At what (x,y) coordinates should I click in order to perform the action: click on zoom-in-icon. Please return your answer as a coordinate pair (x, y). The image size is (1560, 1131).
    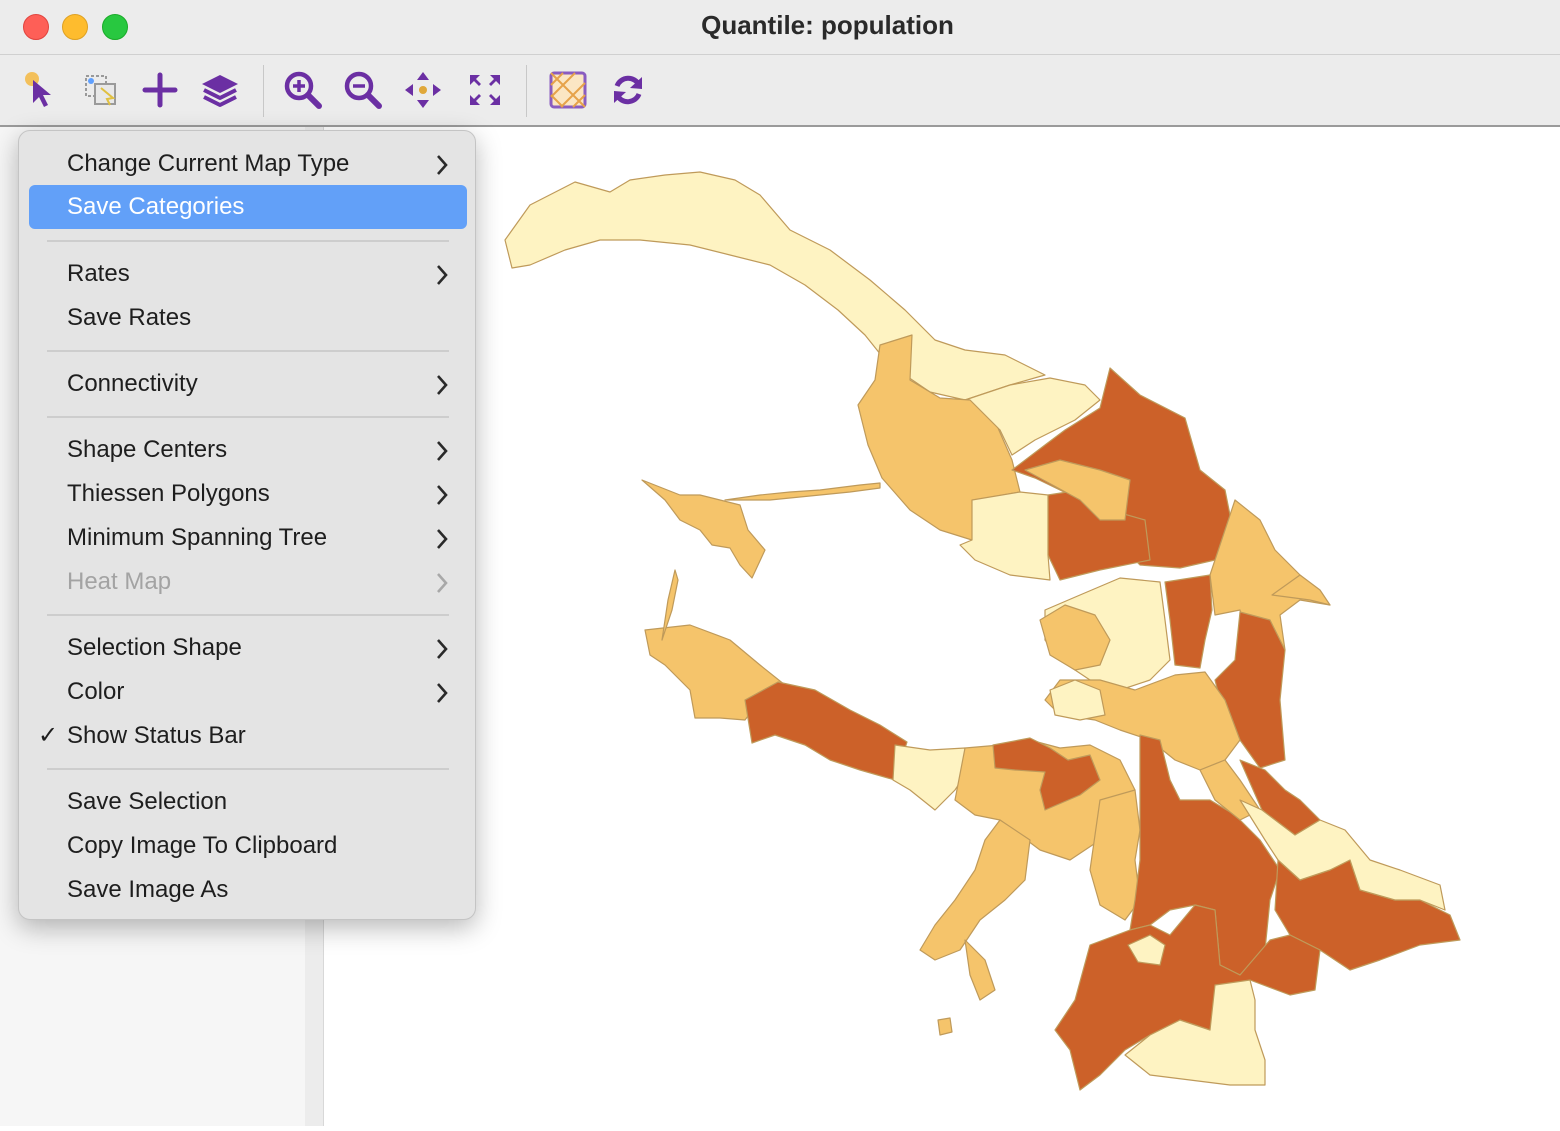
    Looking at the image, I should click on (303, 90).